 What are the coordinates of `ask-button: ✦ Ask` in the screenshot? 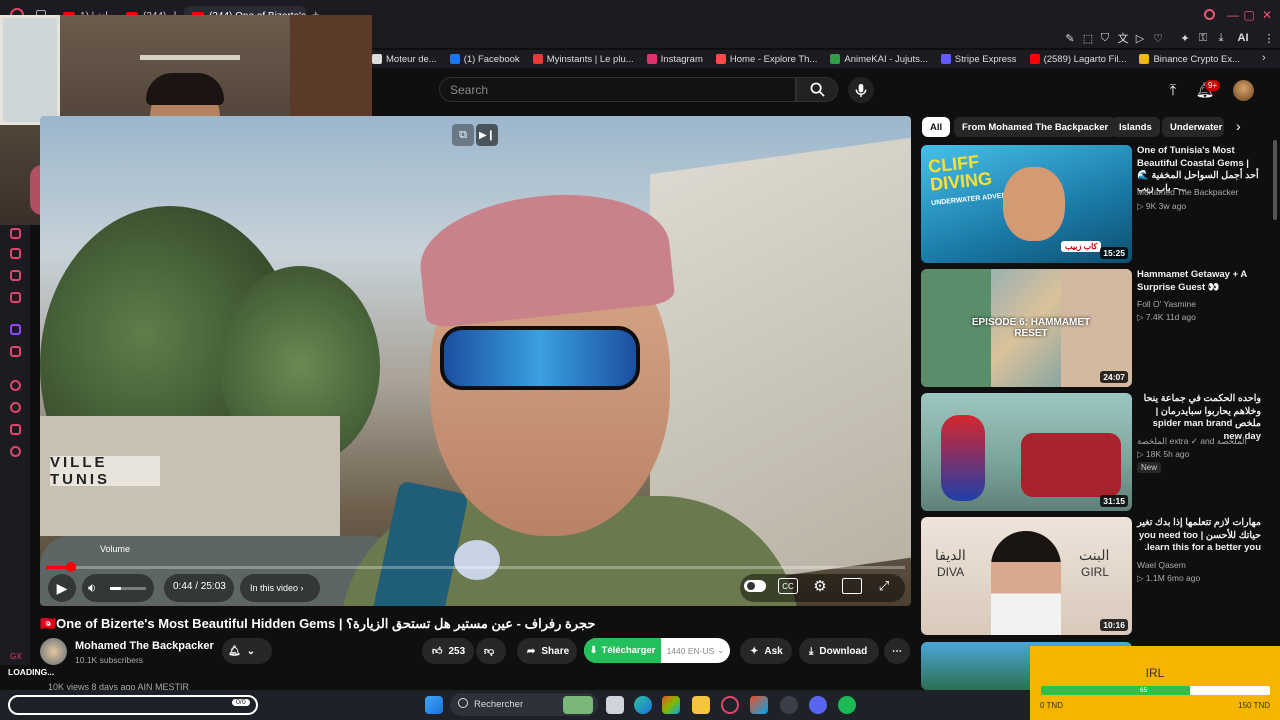 It's located at (766, 651).